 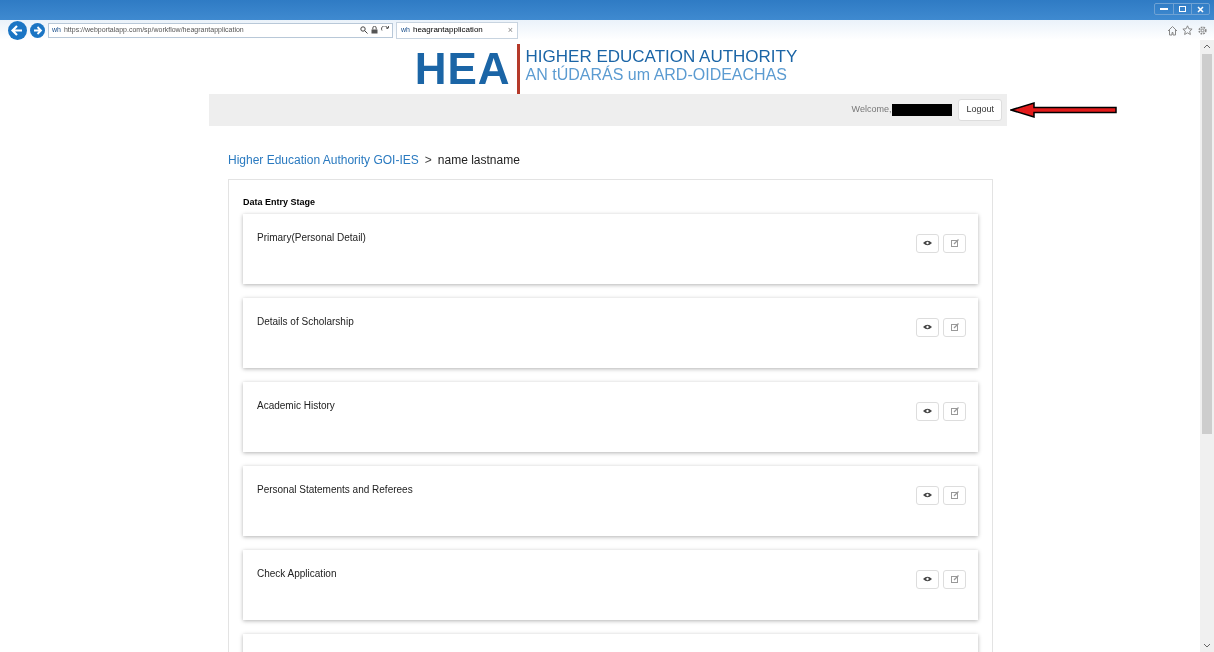 What do you see at coordinates (922, 110) in the screenshot?
I see `redaction-bar` at bounding box center [922, 110].